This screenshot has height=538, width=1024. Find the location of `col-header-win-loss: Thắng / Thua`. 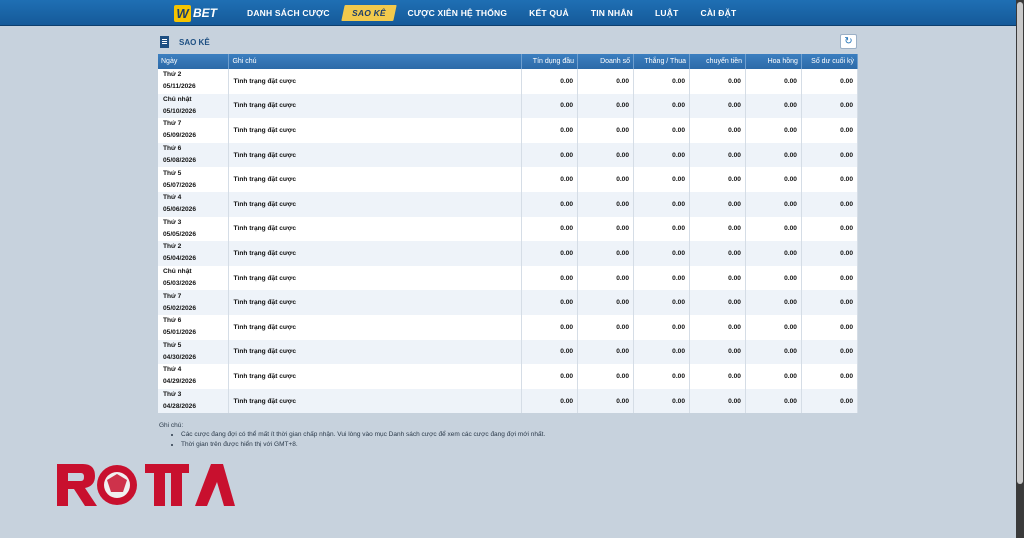

col-header-win-loss: Thắng / Thua is located at coordinates (662, 61).